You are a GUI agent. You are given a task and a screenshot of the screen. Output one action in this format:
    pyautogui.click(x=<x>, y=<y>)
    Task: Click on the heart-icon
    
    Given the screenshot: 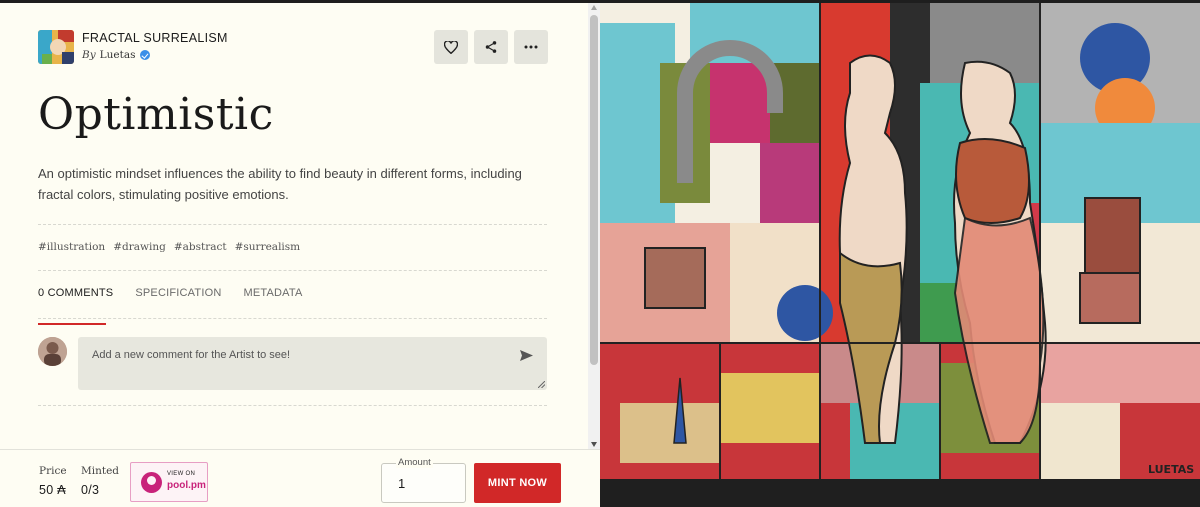 What is the action you would take?
    pyautogui.click(x=451, y=47)
    